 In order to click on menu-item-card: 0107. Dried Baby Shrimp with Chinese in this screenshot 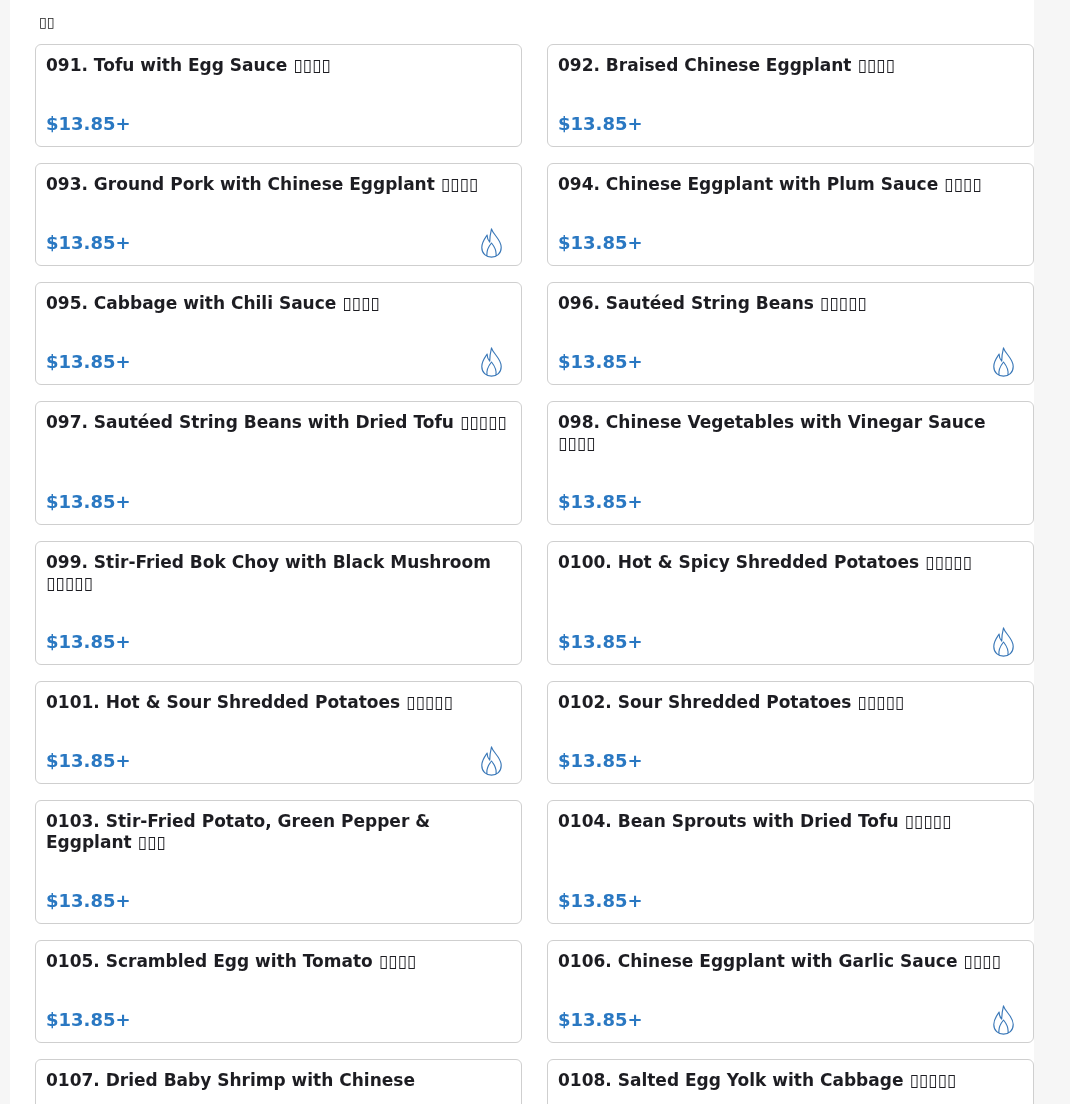, I will do `click(278, 1081)`.